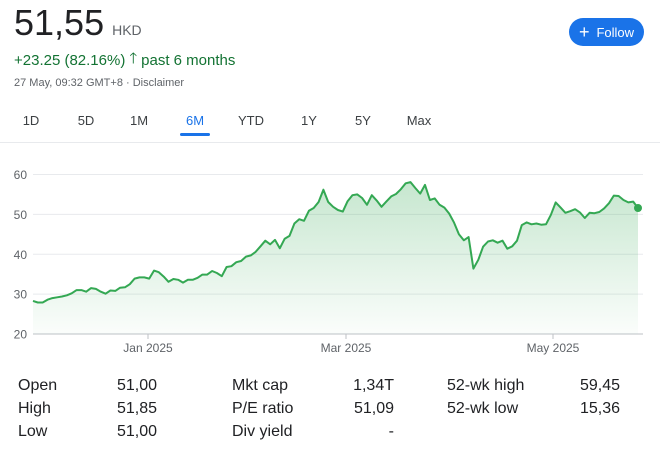 This screenshot has width=660, height=454. Describe the element at coordinates (309, 124) in the screenshot. I see `tab-1y: 1Y` at that location.